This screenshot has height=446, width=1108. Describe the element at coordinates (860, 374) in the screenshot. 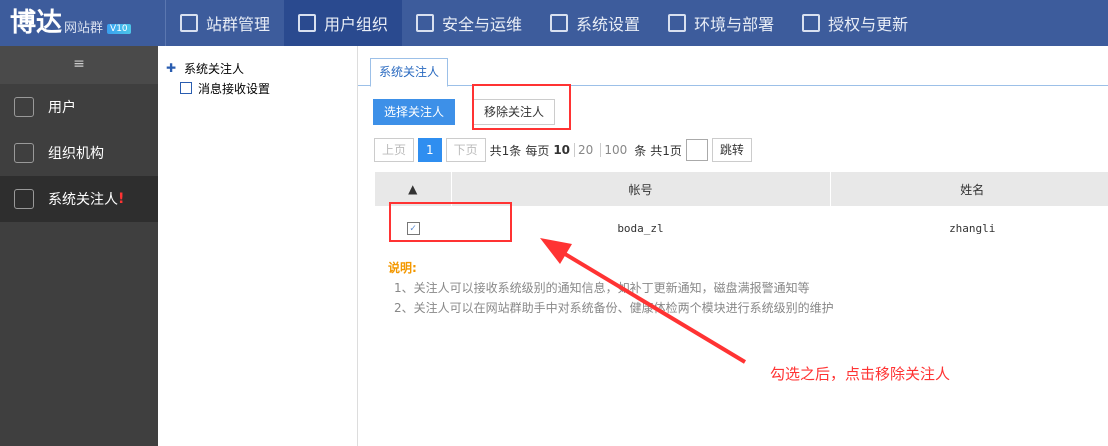

I see `annotation-text: 勾选之后，点击移除关注人` at that location.